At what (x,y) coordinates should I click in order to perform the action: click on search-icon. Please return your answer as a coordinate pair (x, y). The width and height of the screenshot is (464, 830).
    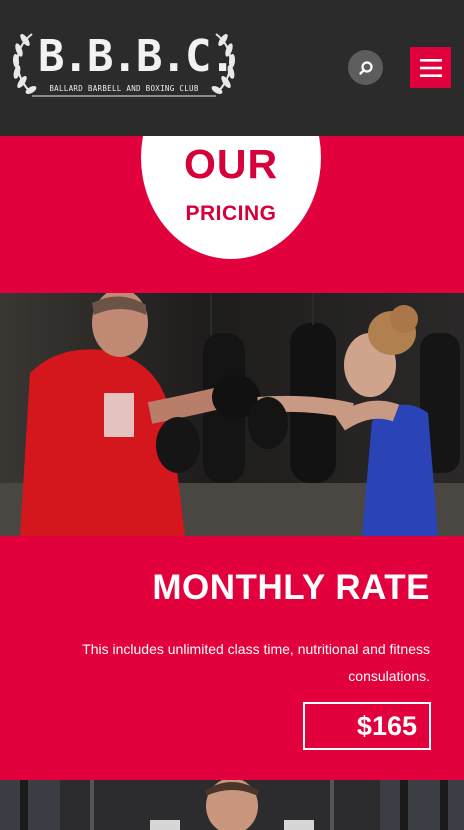
    Looking at the image, I should click on (365, 67).